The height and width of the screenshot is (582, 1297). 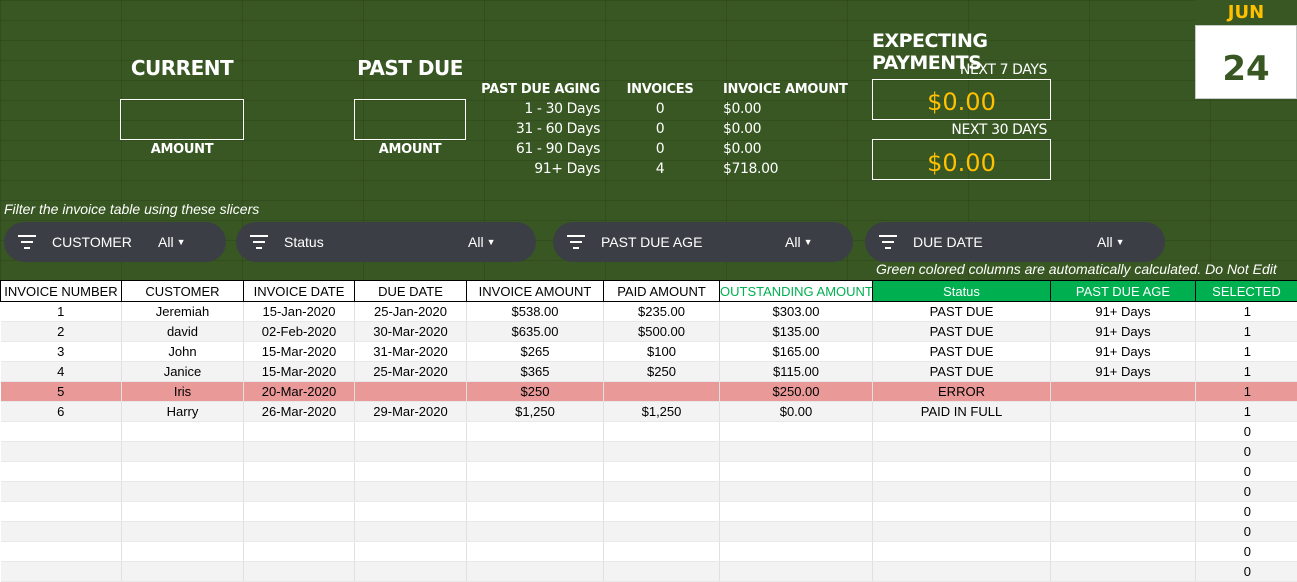 I want to click on table-cell: 30-Mar-2020, so click(x=411, y=332).